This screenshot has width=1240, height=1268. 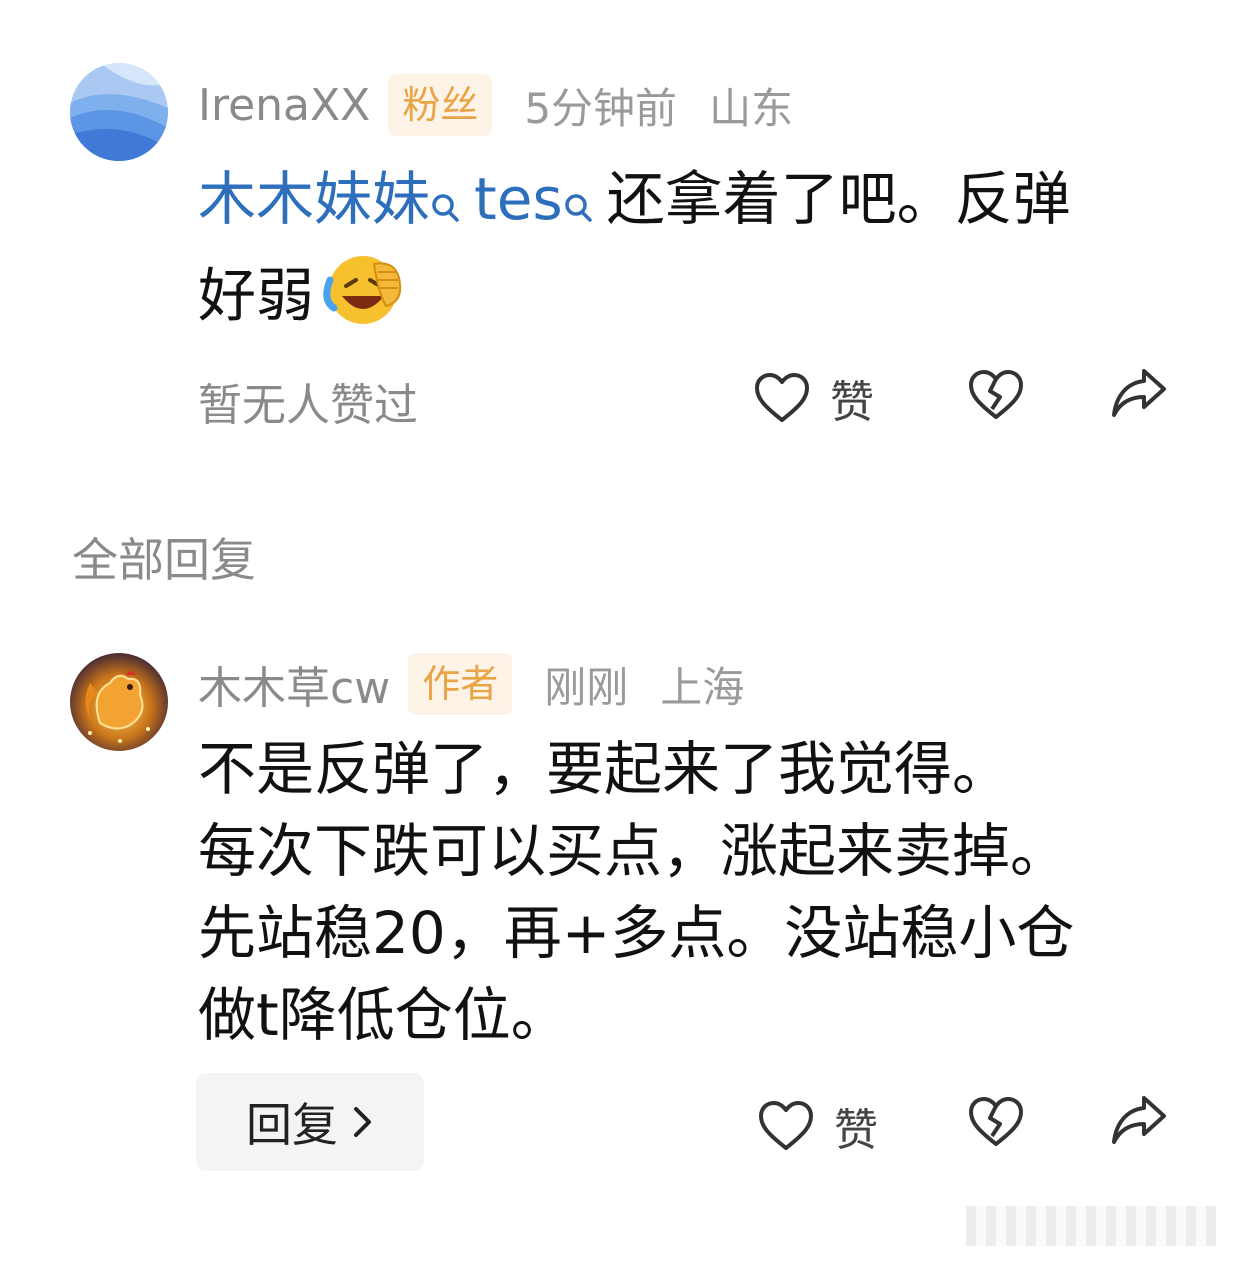 What do you see at coordinates (460, 684) in the screenshot?
I see `author-badge: 作者` at bounding box center [460, 684].